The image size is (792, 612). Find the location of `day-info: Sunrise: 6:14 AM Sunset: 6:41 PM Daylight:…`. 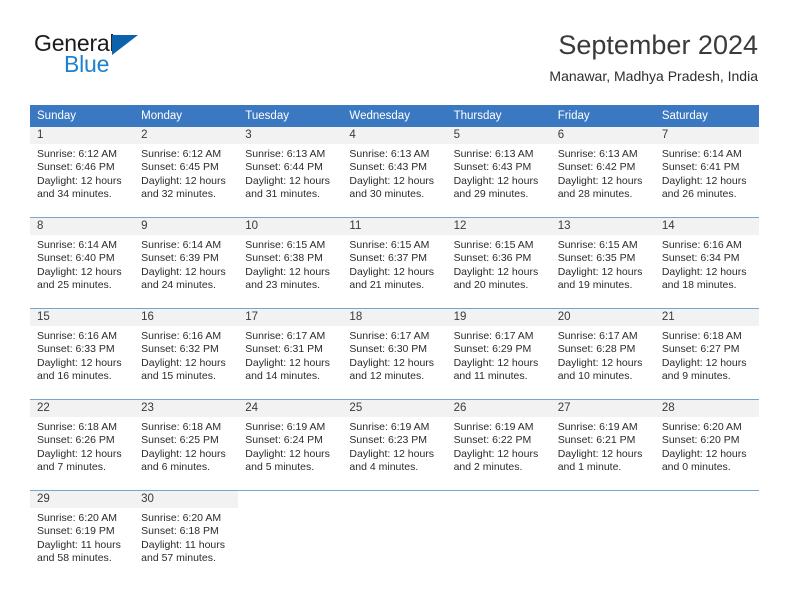

day-info: Sunrise: 6:14 AM Sunset: 6:41 PM Daylight:… is located at coordinates (707, 173).